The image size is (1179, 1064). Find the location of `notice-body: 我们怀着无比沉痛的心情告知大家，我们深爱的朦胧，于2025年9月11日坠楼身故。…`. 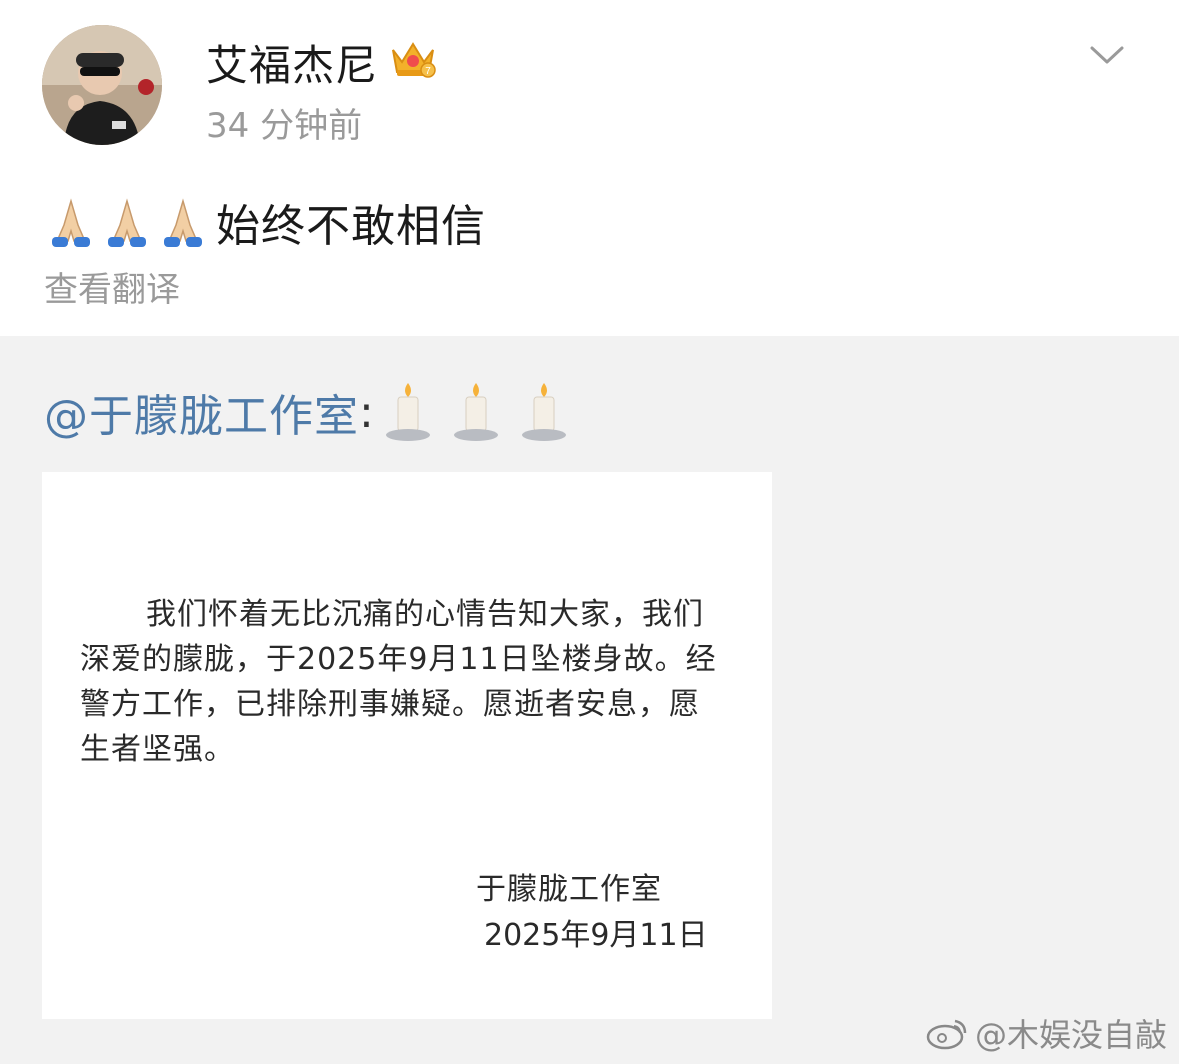

notice-body: 我们怀着无比沉痛的心情告知大家，我们深爱的朦胧，于2025年9月11日坠楼身故。… is located at coordinates (405, 682).